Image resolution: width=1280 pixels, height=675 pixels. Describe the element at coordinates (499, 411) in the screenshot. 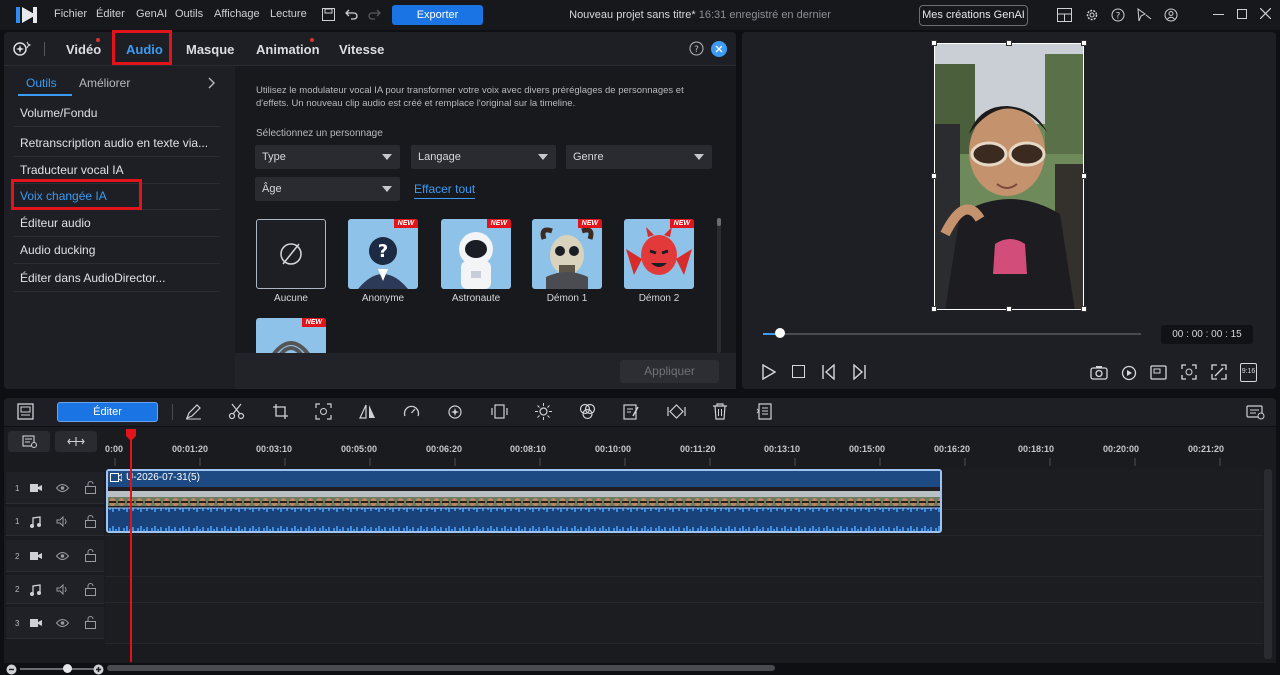

I see `stabilizer-icon` at that location.